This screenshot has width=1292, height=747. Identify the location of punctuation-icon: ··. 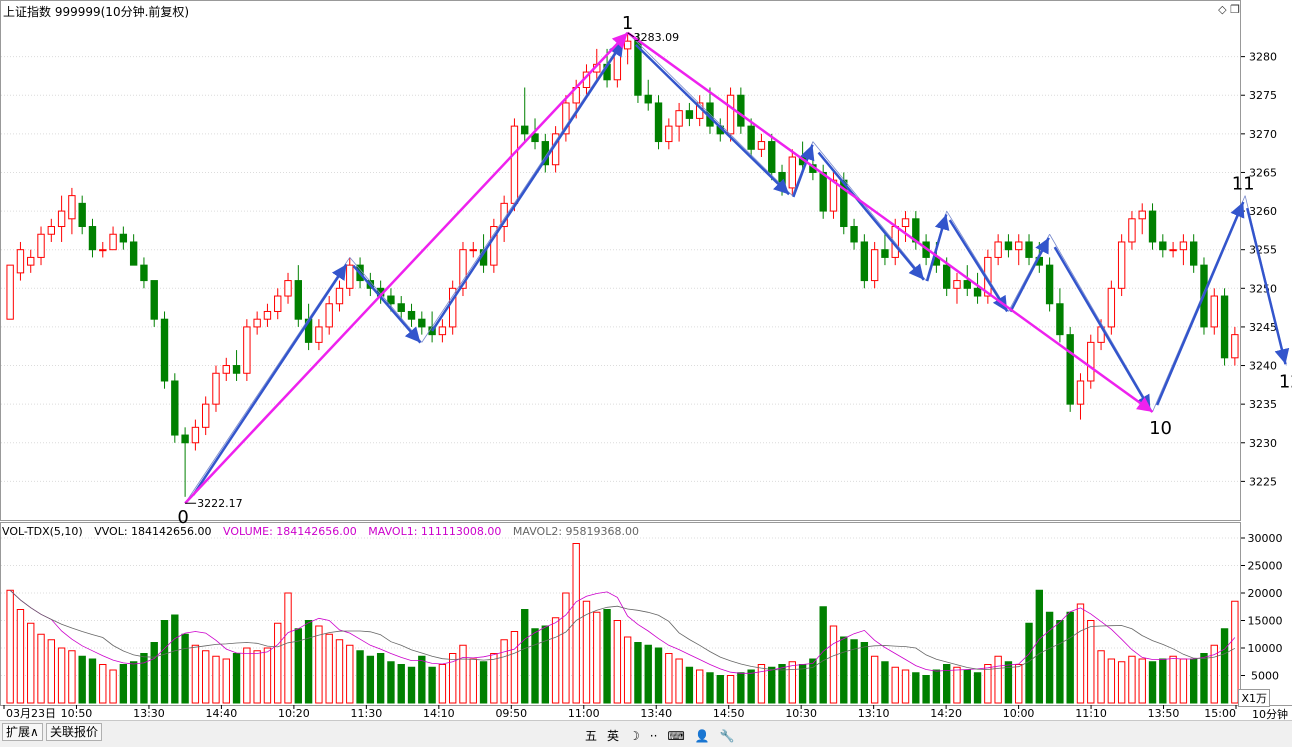
(654, 736).